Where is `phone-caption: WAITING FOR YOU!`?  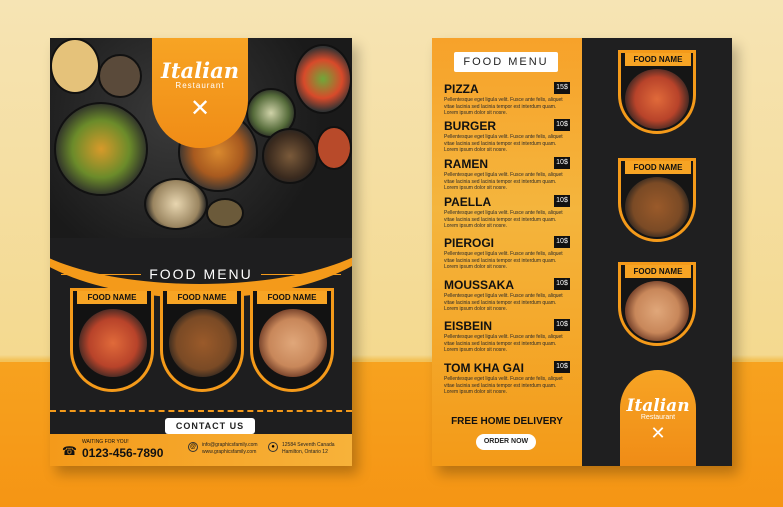 phone-caption: WAITING FOR YOU! is located at coordinates (105, 442).